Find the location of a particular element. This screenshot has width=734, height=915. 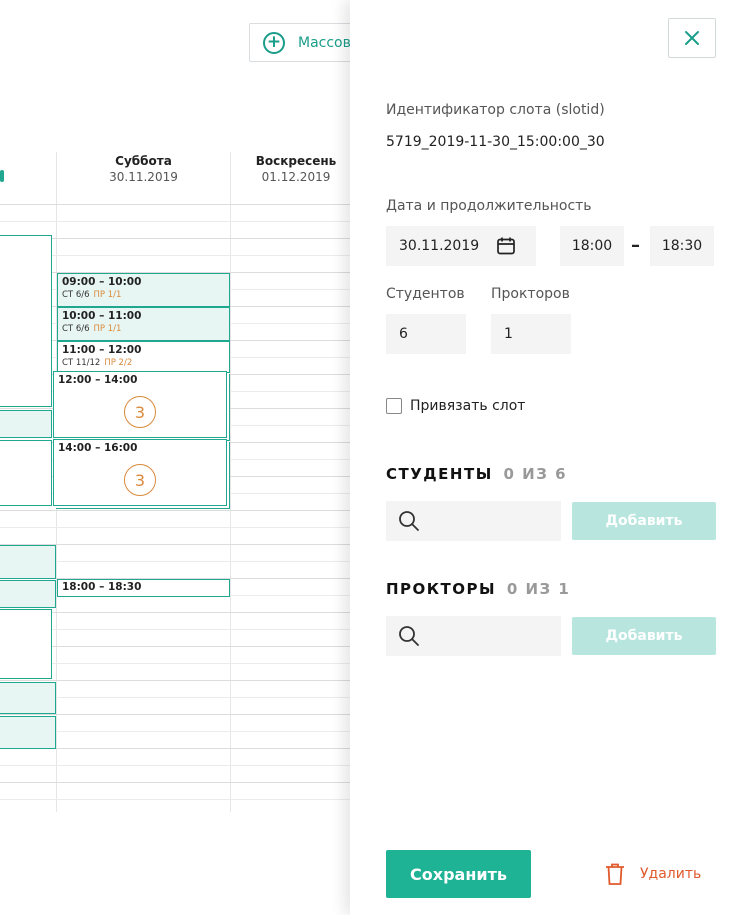

proctors-count-label: Прокторов is located at coordinates (530, 294).